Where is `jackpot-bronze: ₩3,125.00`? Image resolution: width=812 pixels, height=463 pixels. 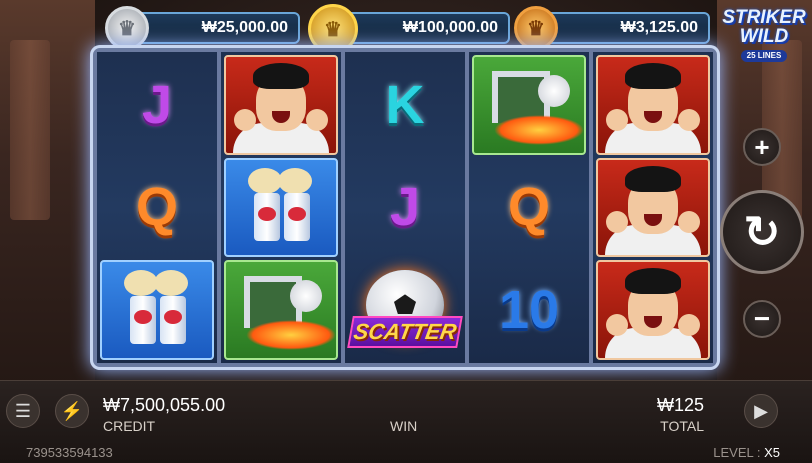
jackpot-bronze: ₩3,125.00 is located at coordinates (625, 28).